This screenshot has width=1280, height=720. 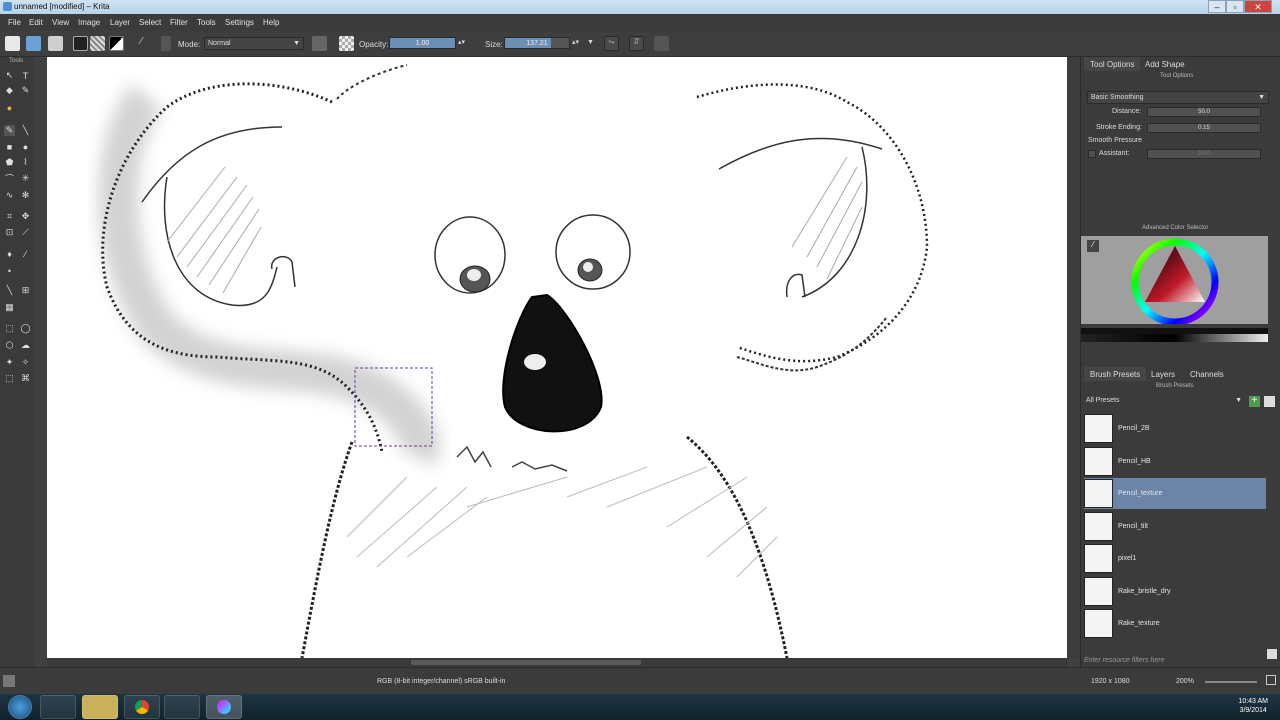 I want to click on horizontal-scrollbar, so click(x=557, y=662).